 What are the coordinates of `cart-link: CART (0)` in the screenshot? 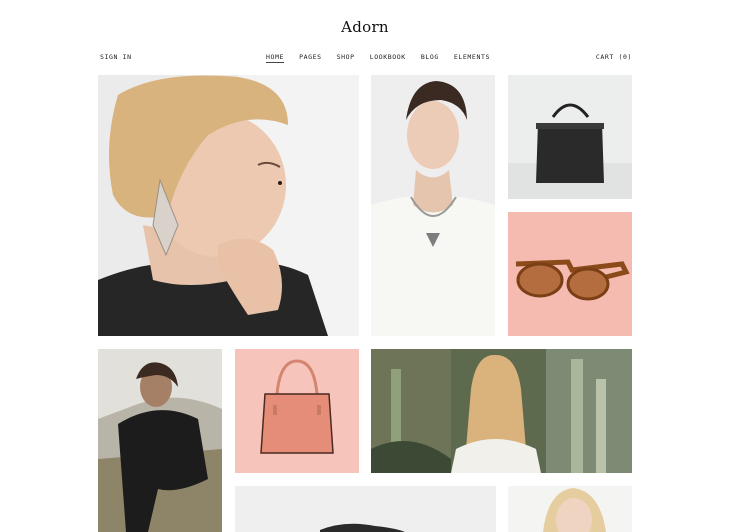 It's located at (614, 57).